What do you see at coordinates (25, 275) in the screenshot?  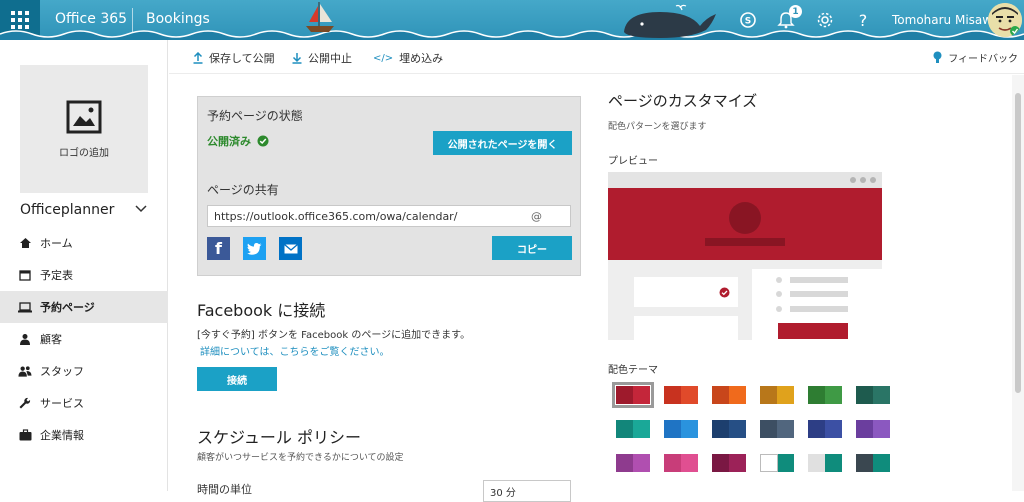 I see `calendar-icon` at bounding box center [25, 275].